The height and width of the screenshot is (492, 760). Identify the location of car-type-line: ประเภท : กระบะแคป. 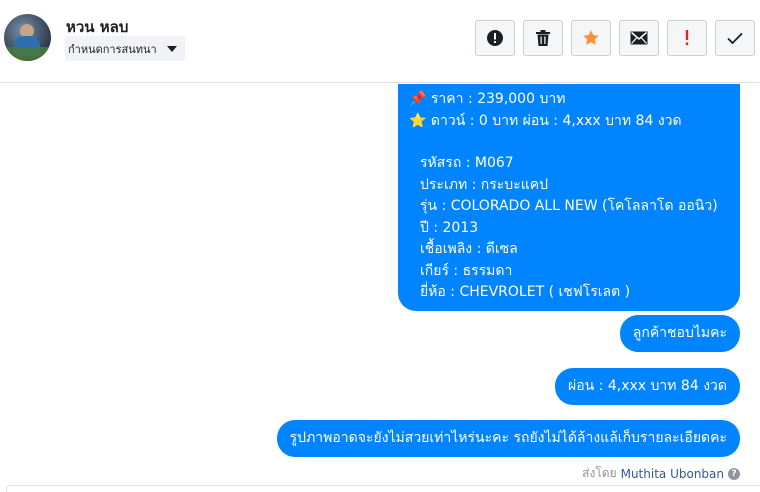
(484, 184).